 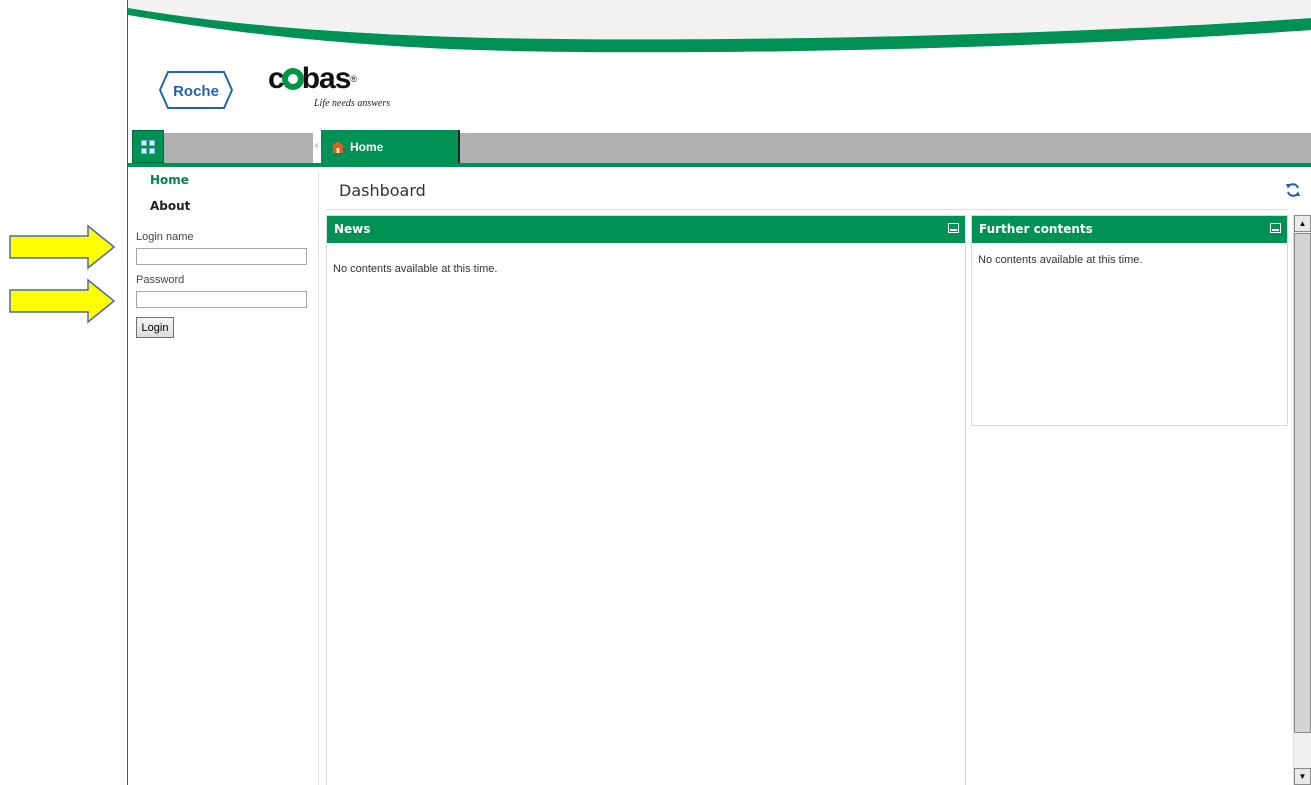 I want to click on tab-bar: ‹ Home, so click(x=719, y=148).